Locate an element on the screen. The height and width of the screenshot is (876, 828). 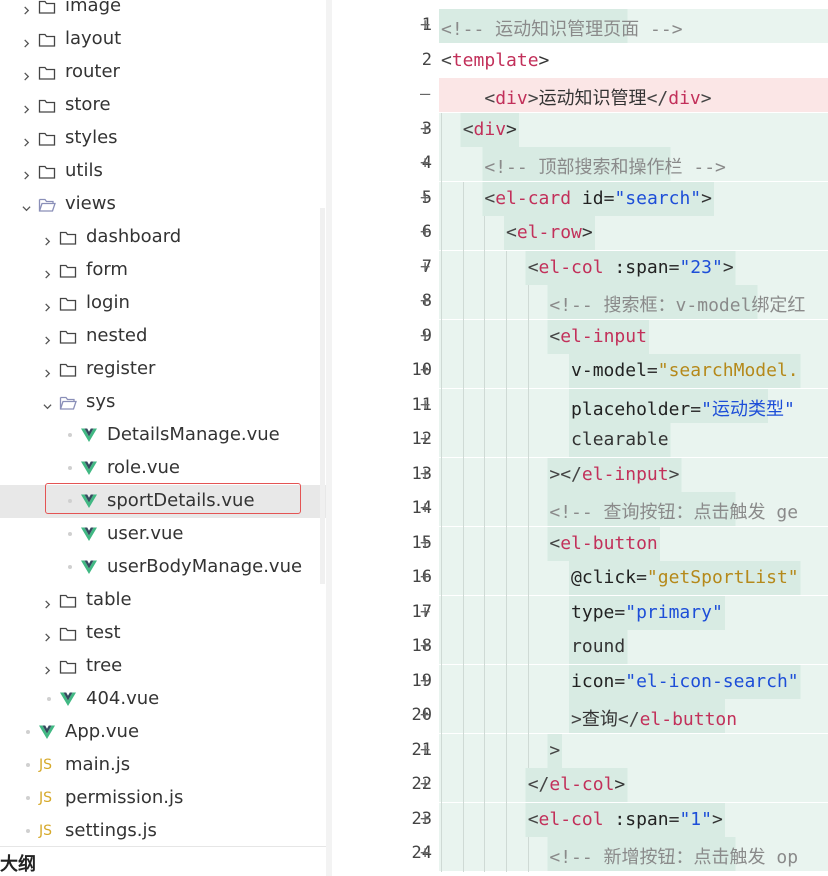
tree-file-main-js: JS main.js is located at coordinates (163, 765).